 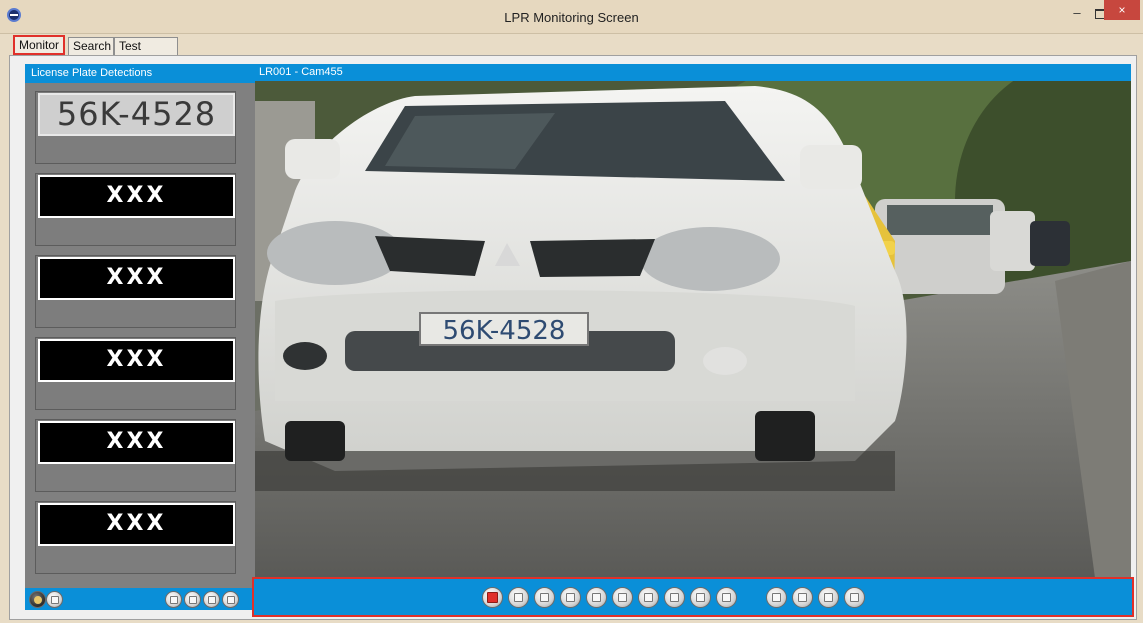 I want to click on bell-icon, so click(x=37, y=599).